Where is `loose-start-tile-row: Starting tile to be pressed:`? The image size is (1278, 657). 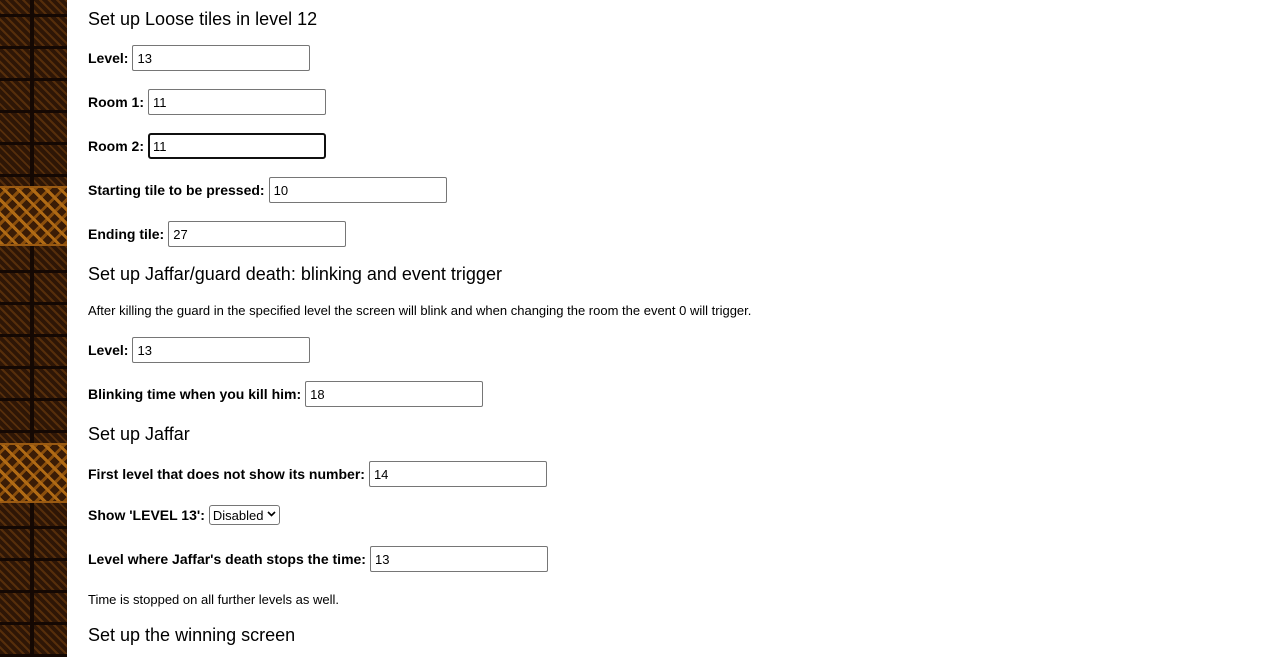
loose-start-tile-row: Starting tile to be pressed: is located at coordinates (267, 190).